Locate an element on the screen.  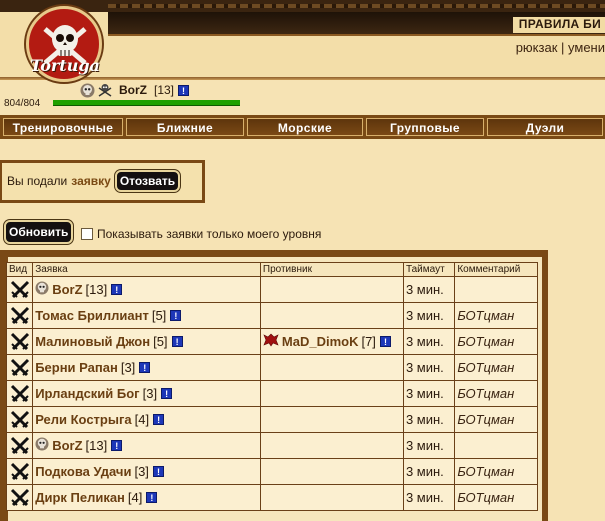
logo-text: Tortuga is located at coordinates (65, 65).